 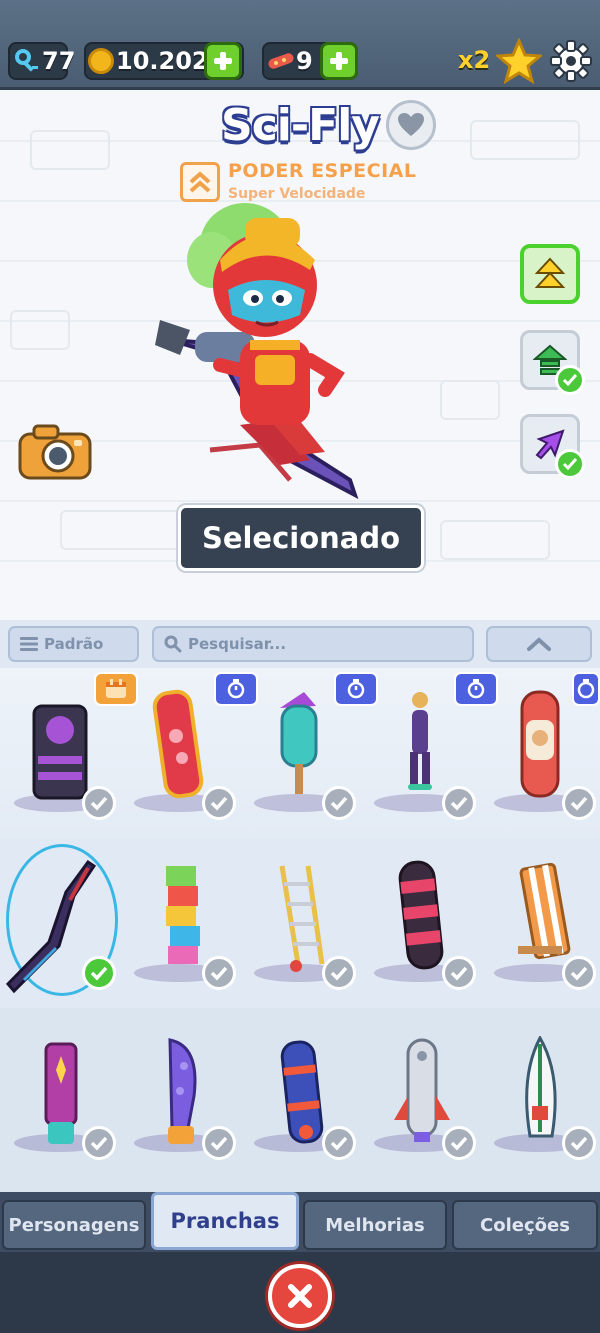 I want to click on score-multiplier: x2, so click(x=474, y=60).